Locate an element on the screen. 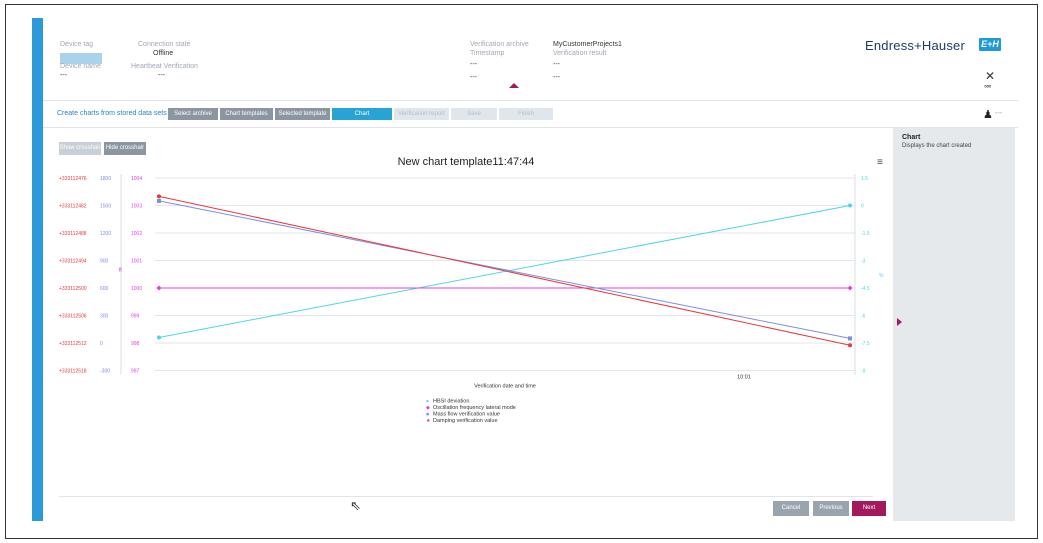  y-tick-label: 1004 is located at coordinates (136, 179).